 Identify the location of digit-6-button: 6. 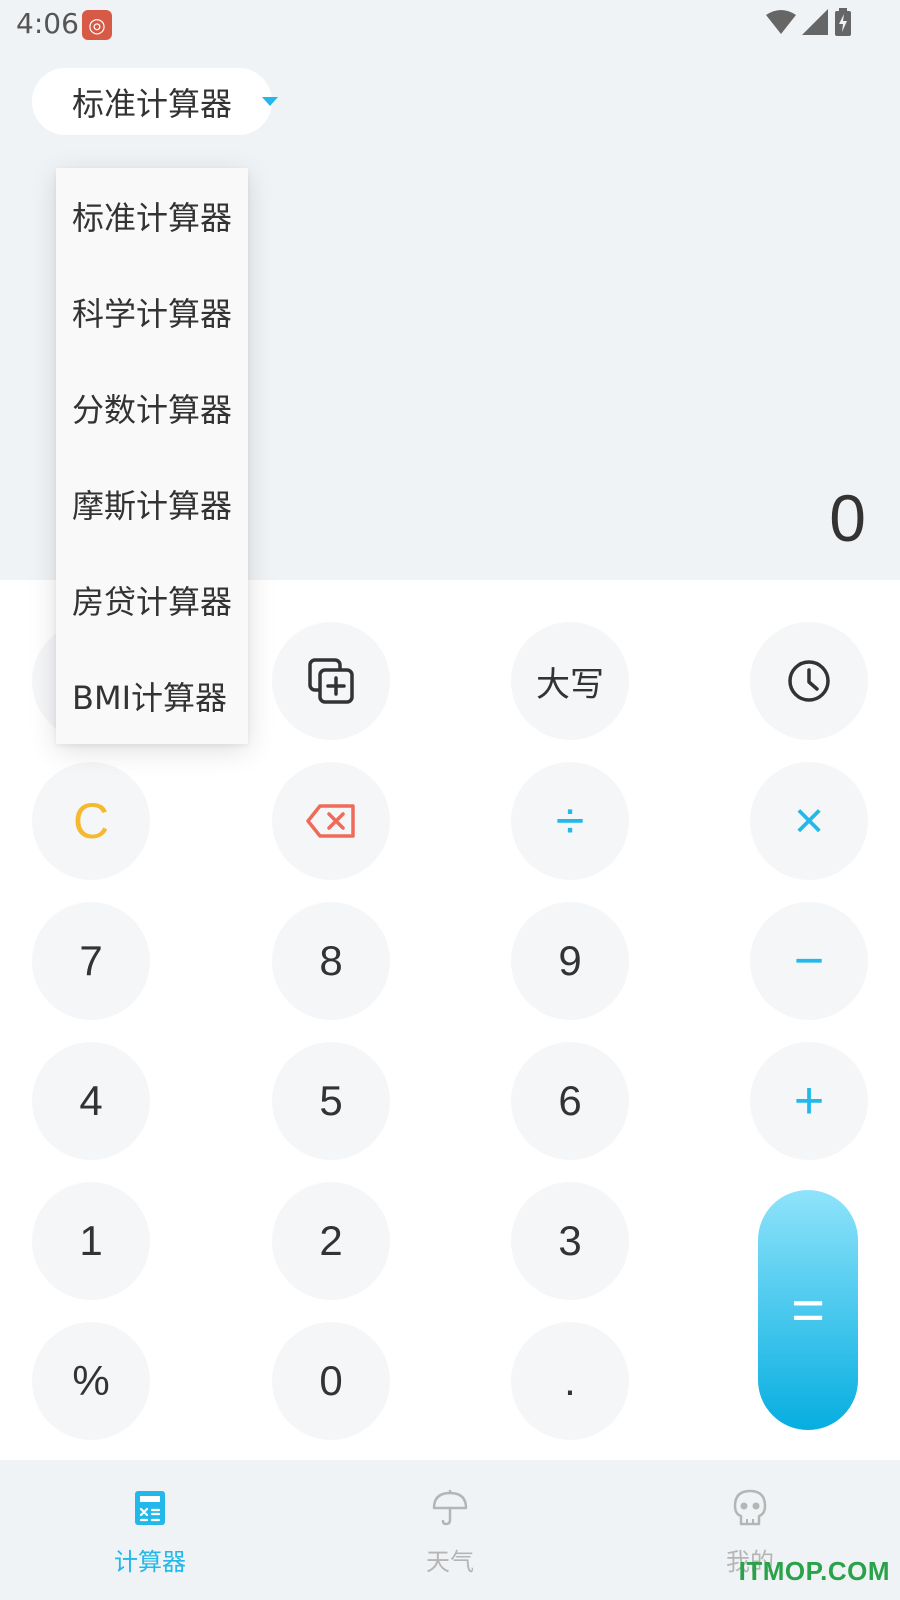
(570, 1101).